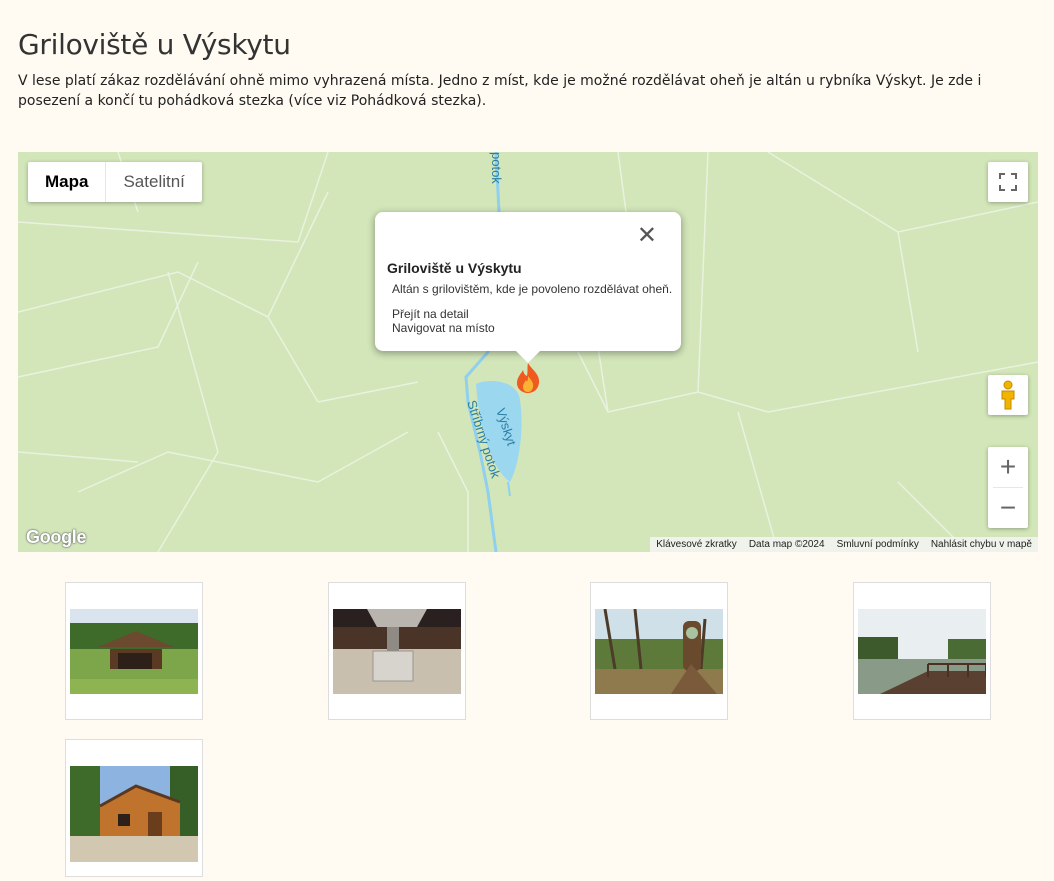  I want to click on pier-photo, so click(922, 651).